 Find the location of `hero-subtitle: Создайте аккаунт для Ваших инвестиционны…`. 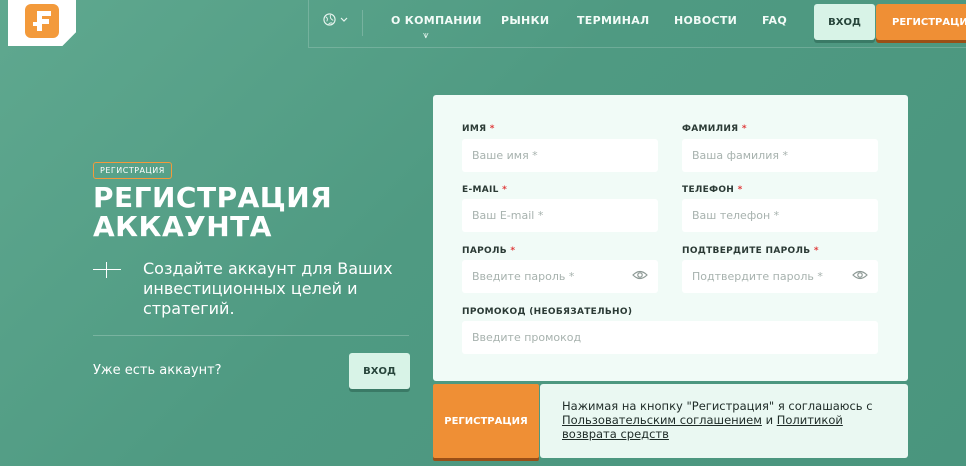

hero-subtitle: Создайте аккаунт для Ваших инвестиционны… is located at coordinates (268, 288).